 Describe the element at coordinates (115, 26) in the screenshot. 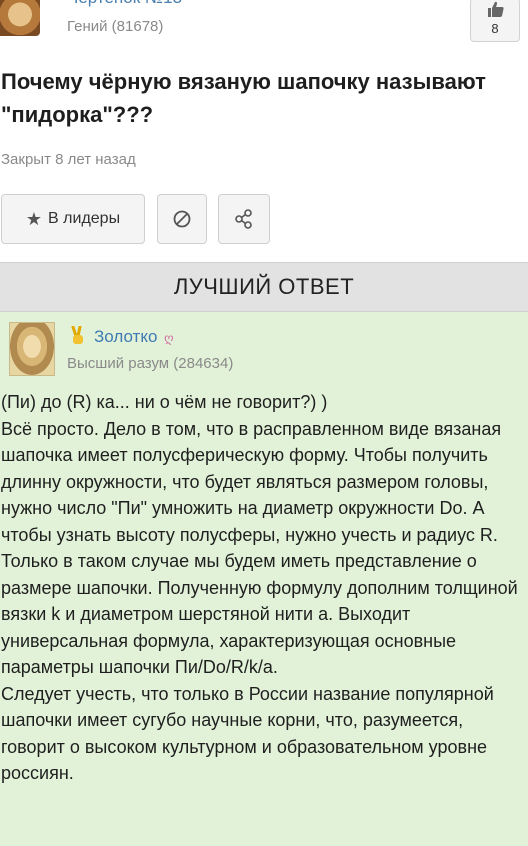

I see `question-author-rank: Гений (81678)` at that location.